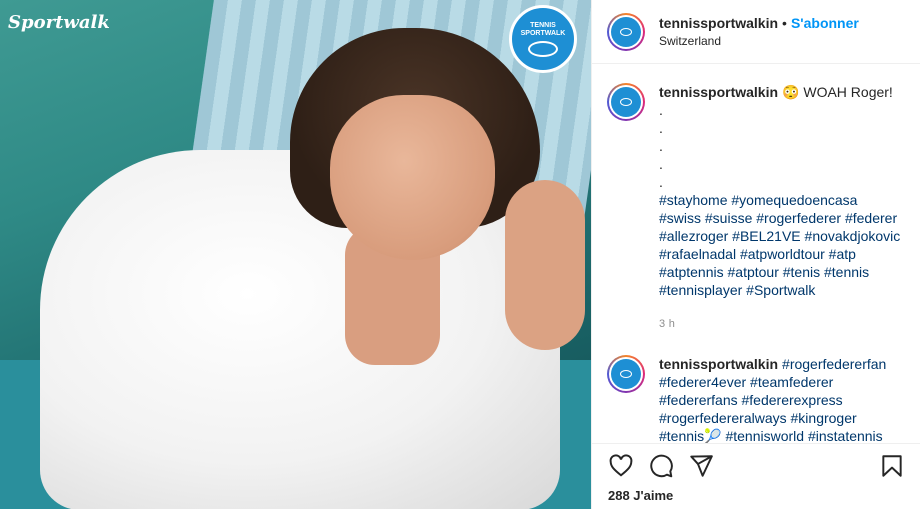 This screenshot has width=920, height=509. What do you see at coordinates (782, 272) in the screenshot?
I see `hashtag-line: #atptennis #atptour #tenis #tennis` at bounding box center [782, 272].